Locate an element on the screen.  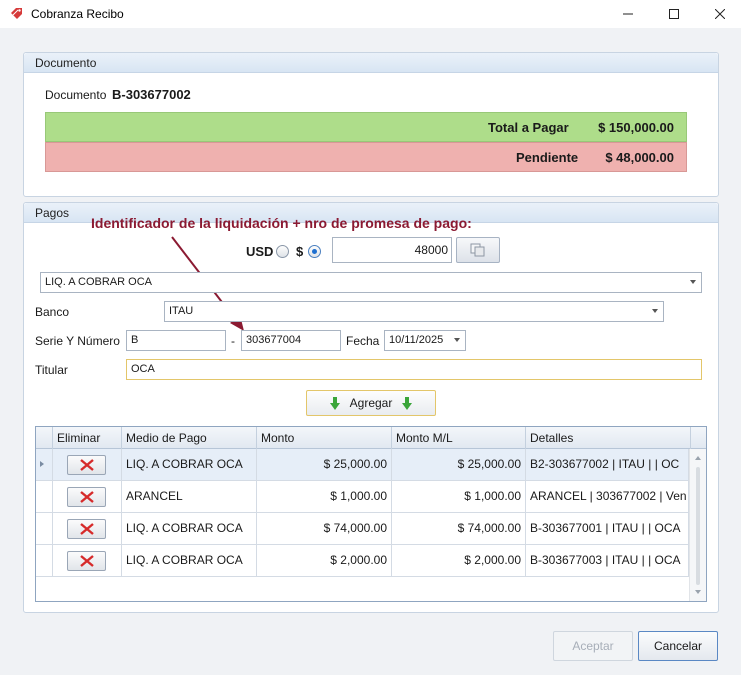
maximize-button is located at coordinates (674, 14).